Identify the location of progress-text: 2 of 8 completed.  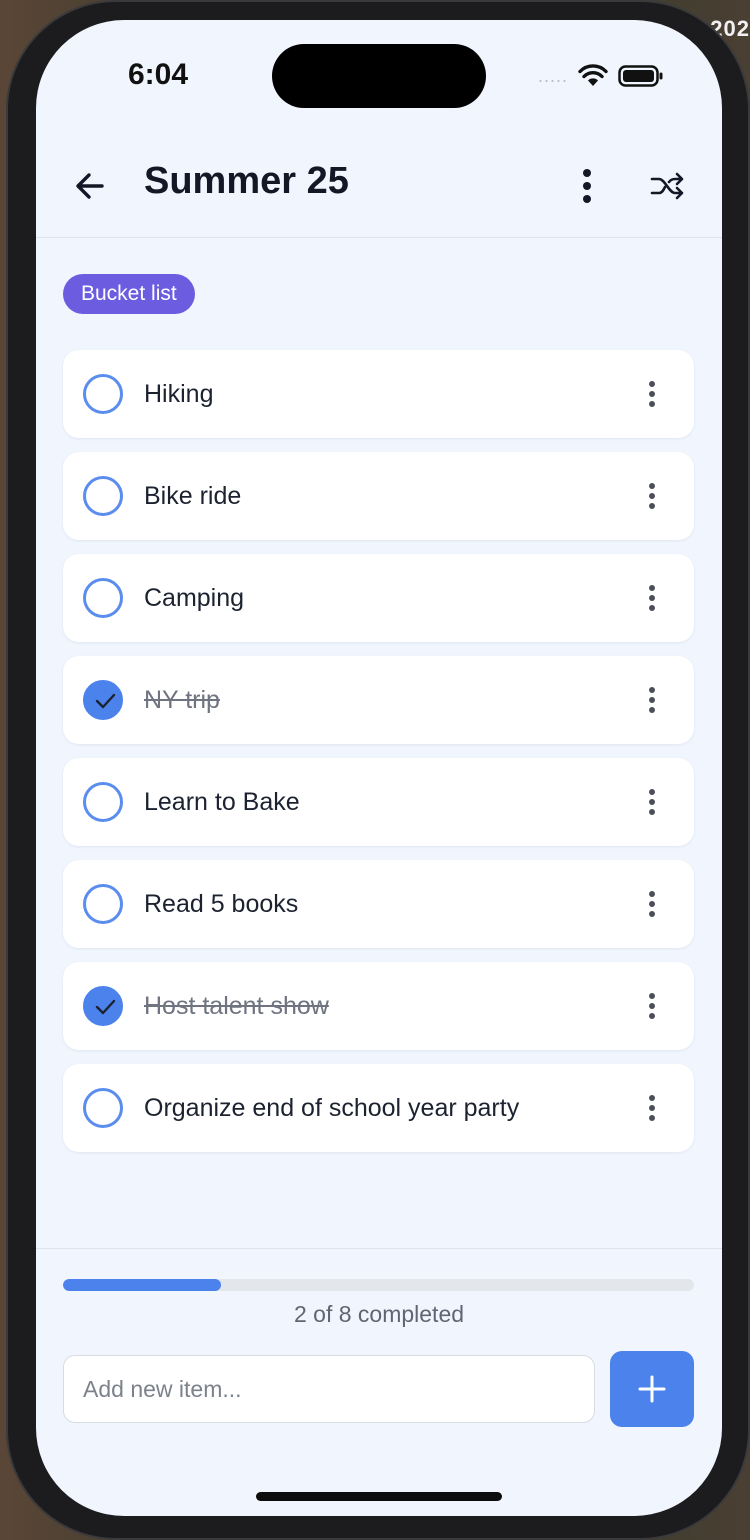
(379, 1314).